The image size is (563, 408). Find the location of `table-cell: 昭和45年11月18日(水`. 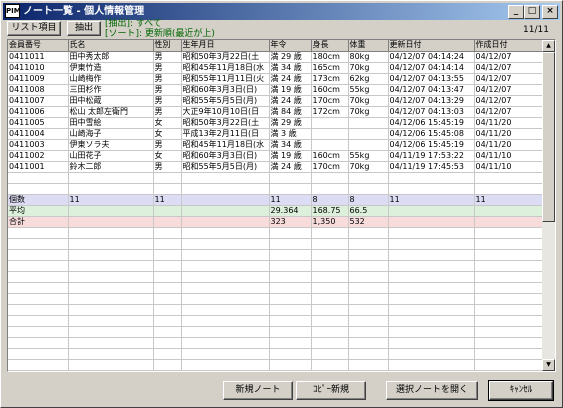

table-cell: 昭和45年11月18日(水 is located at coordinates (225, 68).